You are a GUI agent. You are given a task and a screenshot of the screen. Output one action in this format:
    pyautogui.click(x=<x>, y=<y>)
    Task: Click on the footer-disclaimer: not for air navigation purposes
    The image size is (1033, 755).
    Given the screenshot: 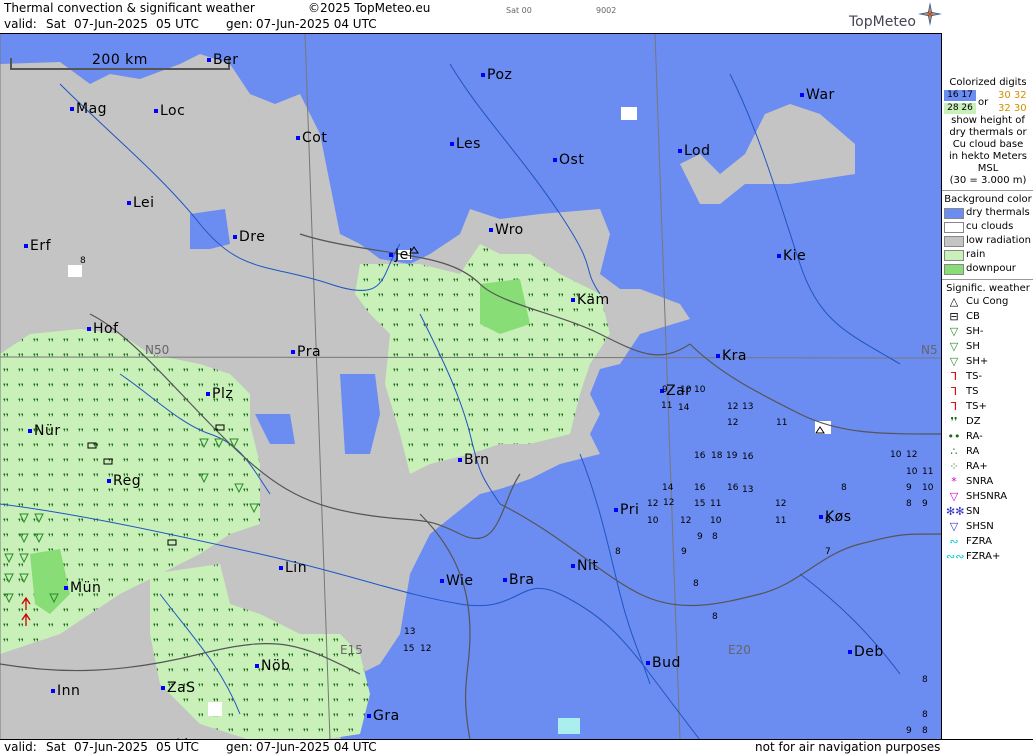 What is the action you would take?
    pyautogui.click(x=848, y=747)
    